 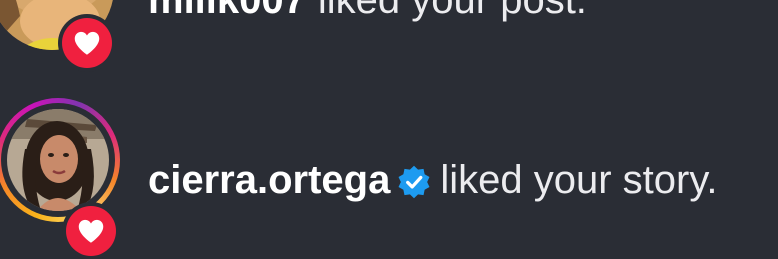 I want to click on notification-text: mlllk007 liked your post., so click(x=367, y=12).